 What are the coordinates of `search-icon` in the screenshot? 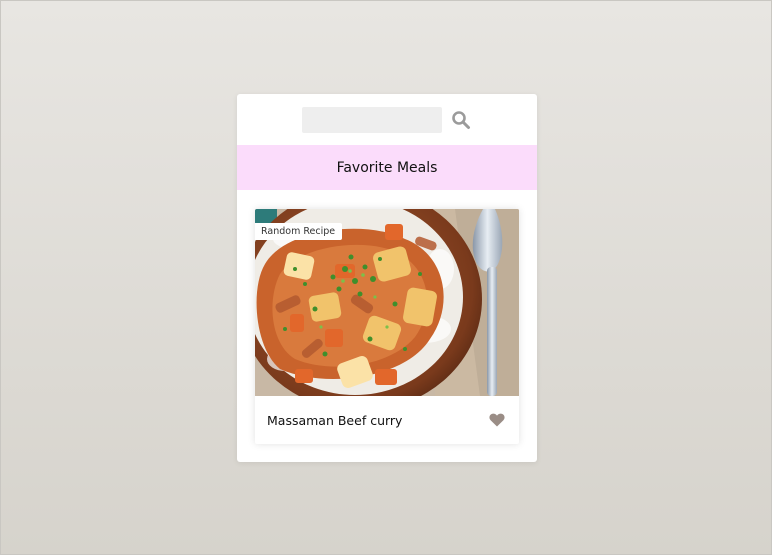 It's located at (461, 119).